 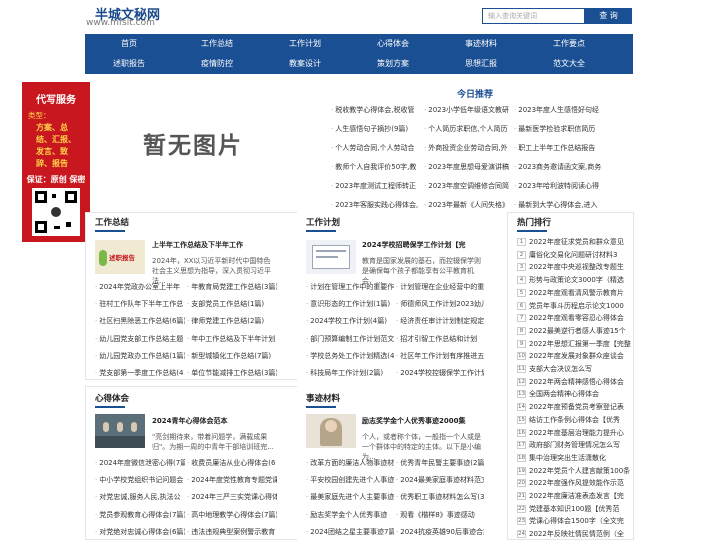 What do you see at coordinates (569, 44) in the screenshot?
I see `nav-item-work-points: 工作要点` at bounding box center [569, 44].